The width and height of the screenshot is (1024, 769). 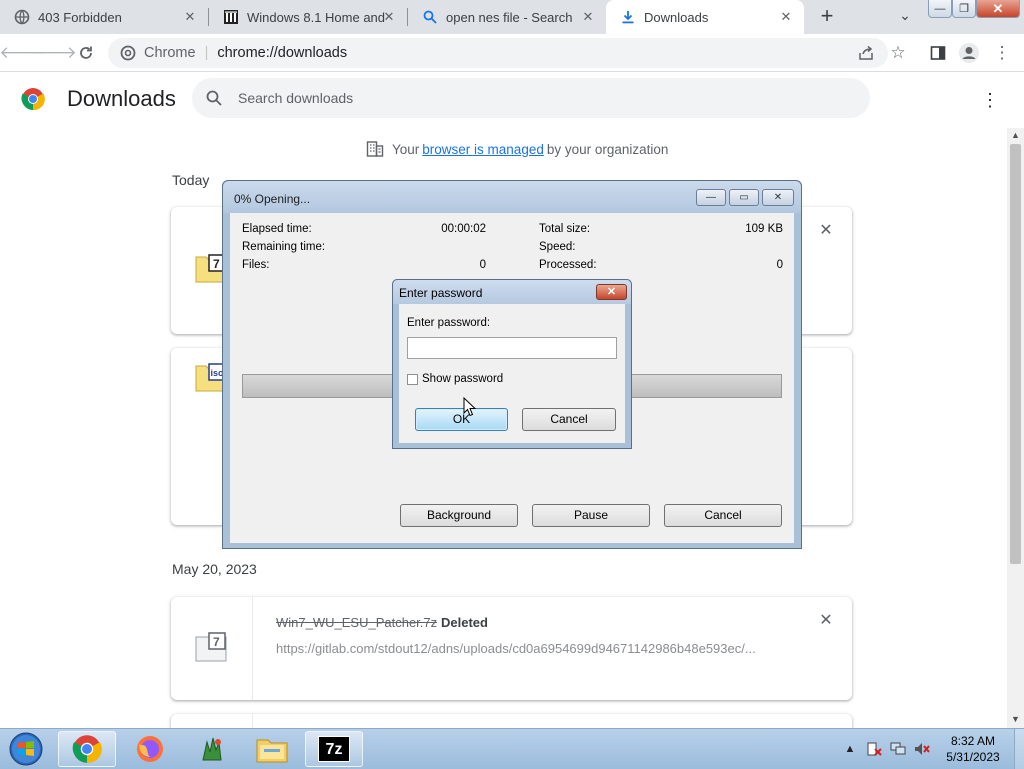 What do you see at coordinates (973, 741) in the screenshot?
I see `clock-time: 8:32 AM` at bounding box center [973, 741].